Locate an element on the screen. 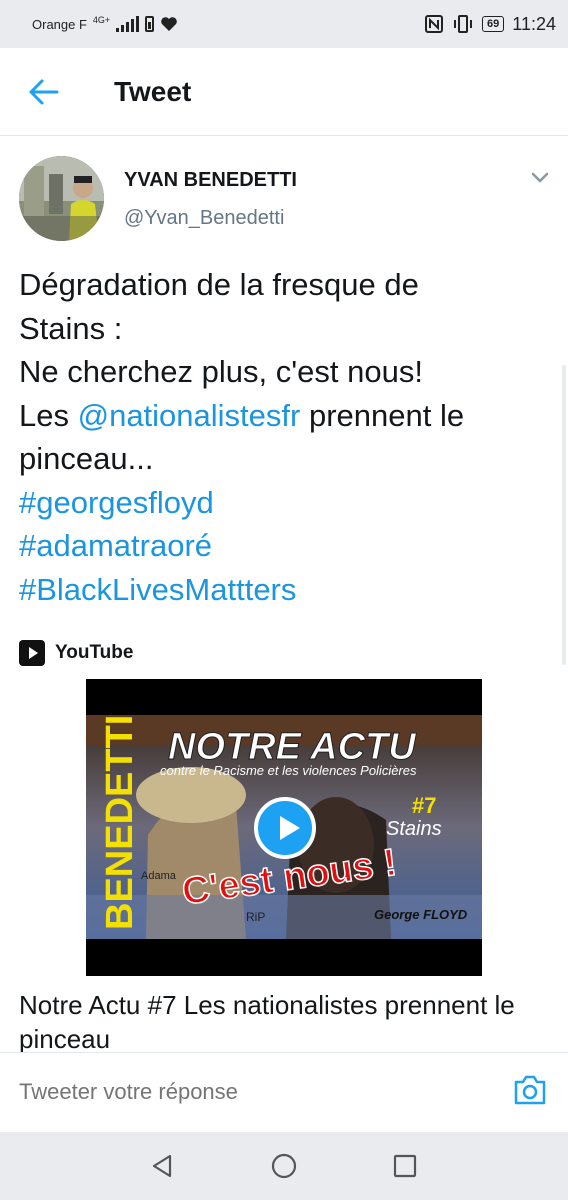  battery-level: 69 is located at coordinates (493, 24).